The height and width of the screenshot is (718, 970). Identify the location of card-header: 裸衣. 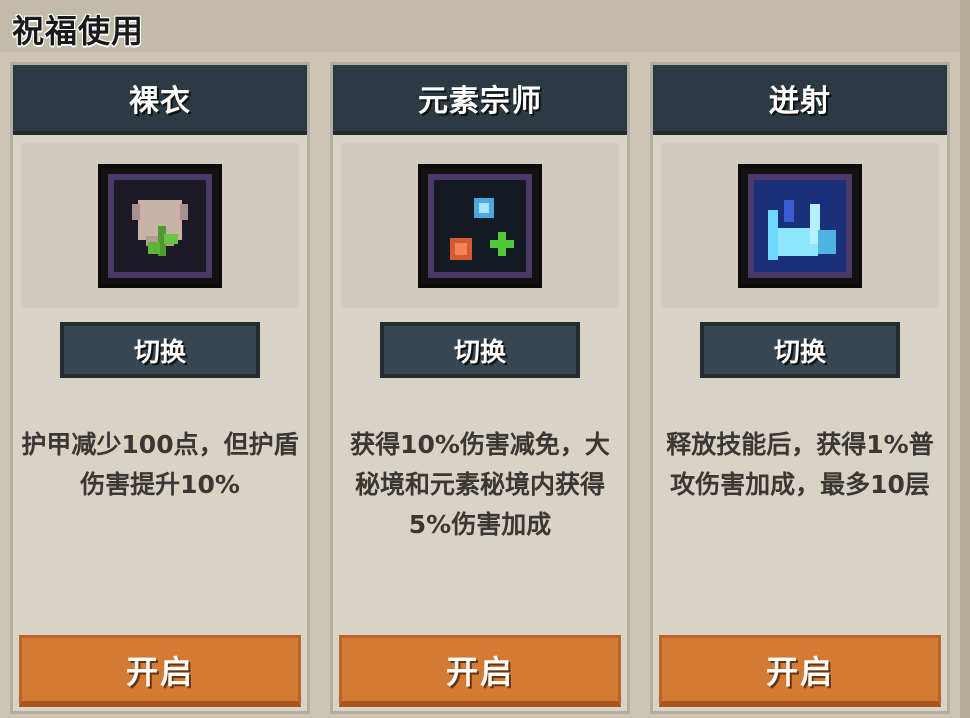
(160, 100).